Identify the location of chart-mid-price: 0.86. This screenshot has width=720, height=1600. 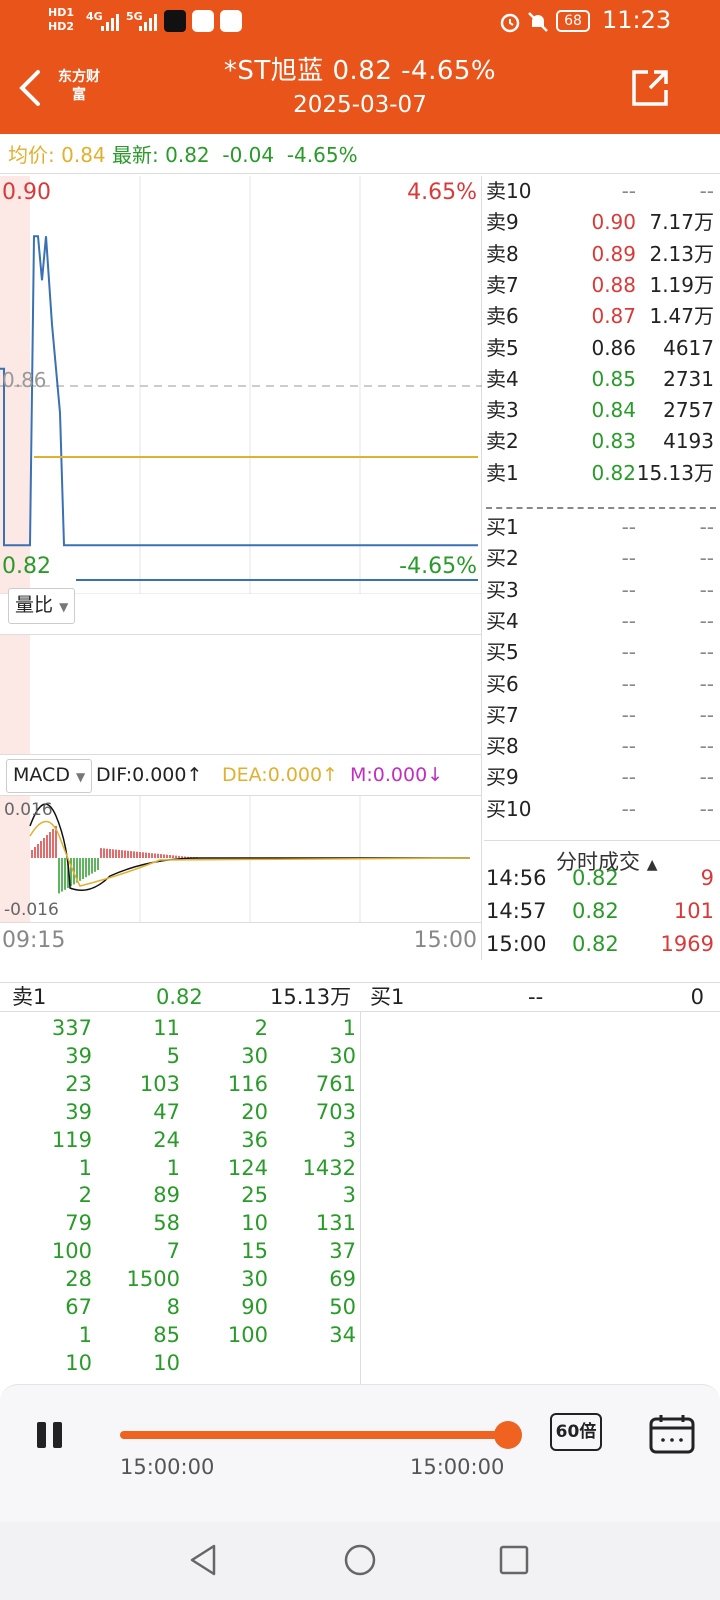
(24, 380).